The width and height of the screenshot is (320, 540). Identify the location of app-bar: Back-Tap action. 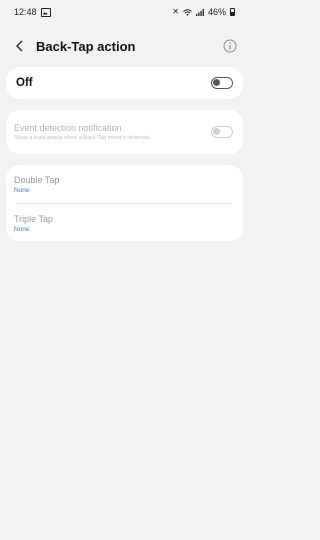
(124, 46).